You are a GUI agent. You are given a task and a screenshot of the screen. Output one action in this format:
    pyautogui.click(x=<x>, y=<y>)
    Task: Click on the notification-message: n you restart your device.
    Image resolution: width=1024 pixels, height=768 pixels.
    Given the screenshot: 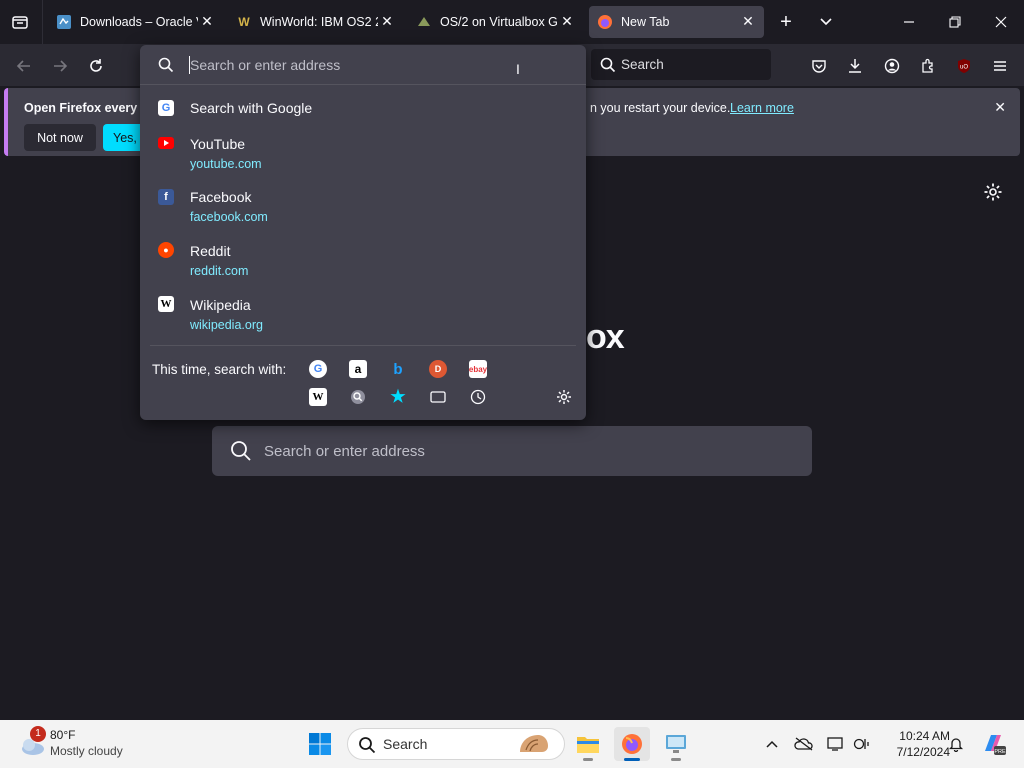 What is the action you would take?
    pyautogui.click(x=660, y=108)
    